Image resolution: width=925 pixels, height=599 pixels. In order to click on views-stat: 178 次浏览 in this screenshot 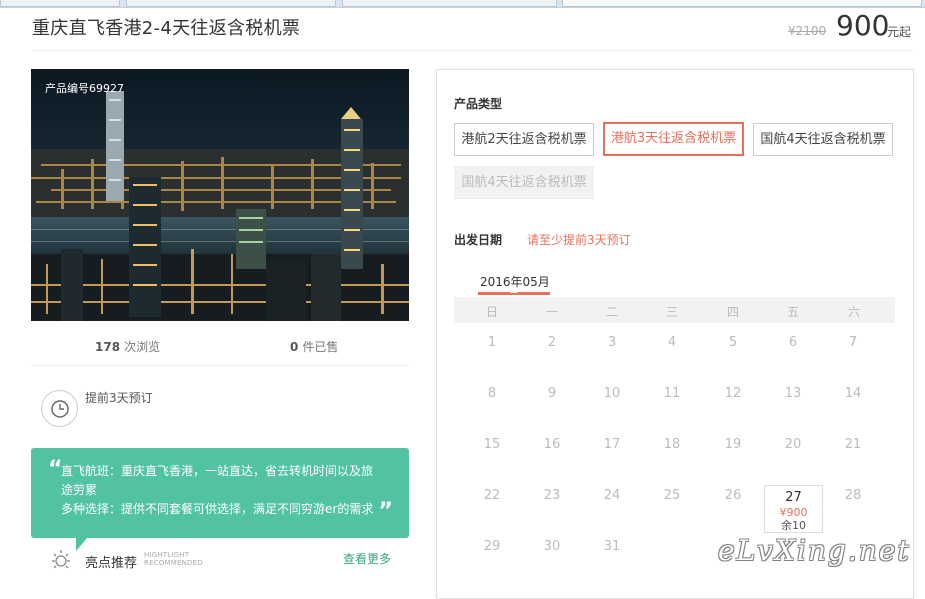, I will do `click(127, 346)`.